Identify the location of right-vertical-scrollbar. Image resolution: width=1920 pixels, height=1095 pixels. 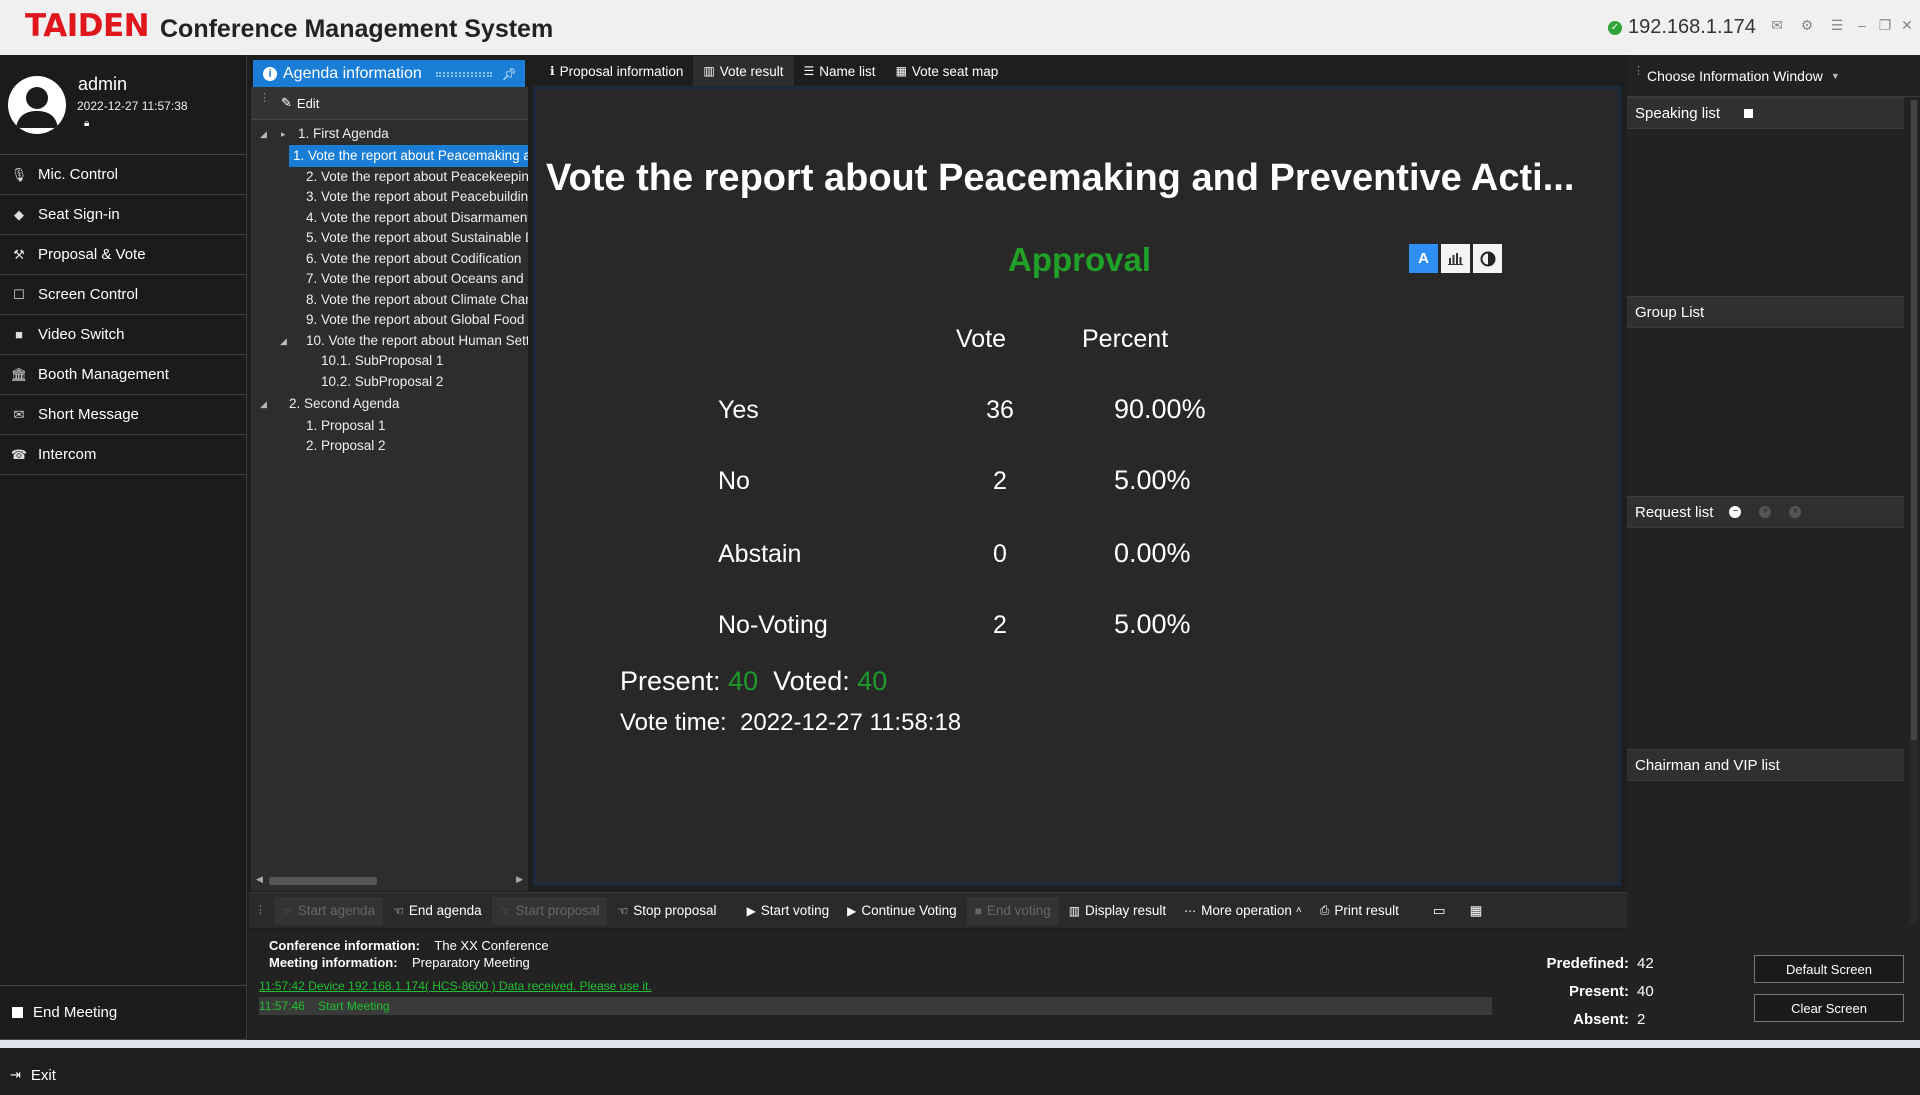
(1914, 511).